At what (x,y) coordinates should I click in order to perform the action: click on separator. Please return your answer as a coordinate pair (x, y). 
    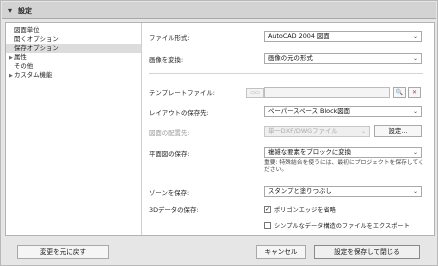
    Looking at the image, I should click on (286, 73).